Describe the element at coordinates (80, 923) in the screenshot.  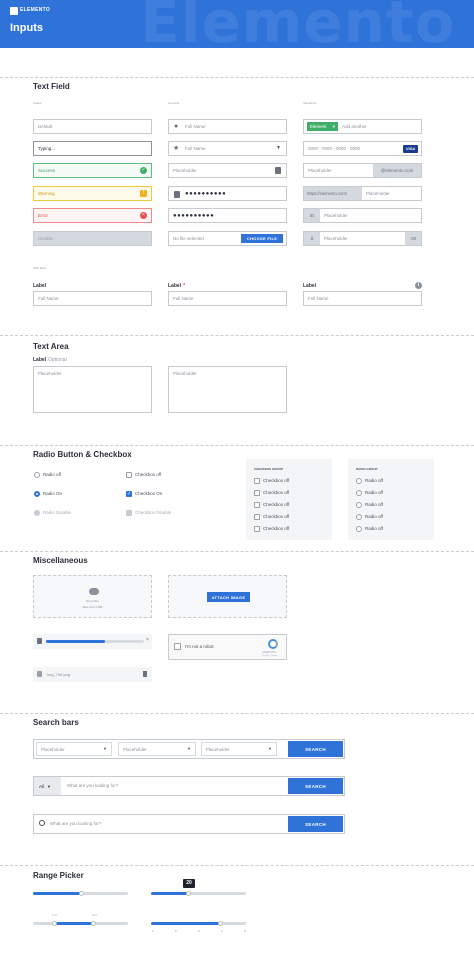
I see `range-slider-track` at that location.